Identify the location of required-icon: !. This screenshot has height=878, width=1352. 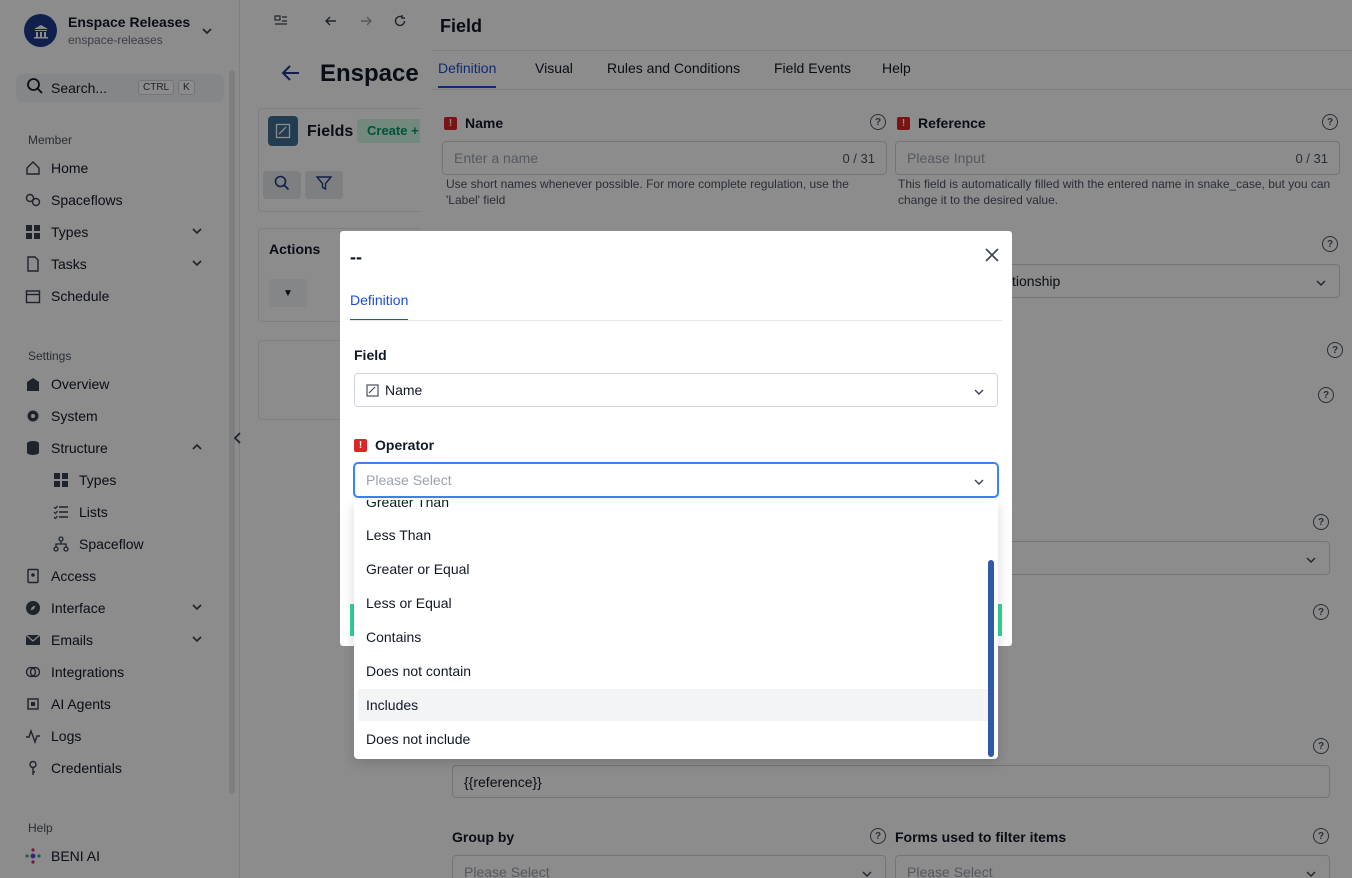
(360, 445).